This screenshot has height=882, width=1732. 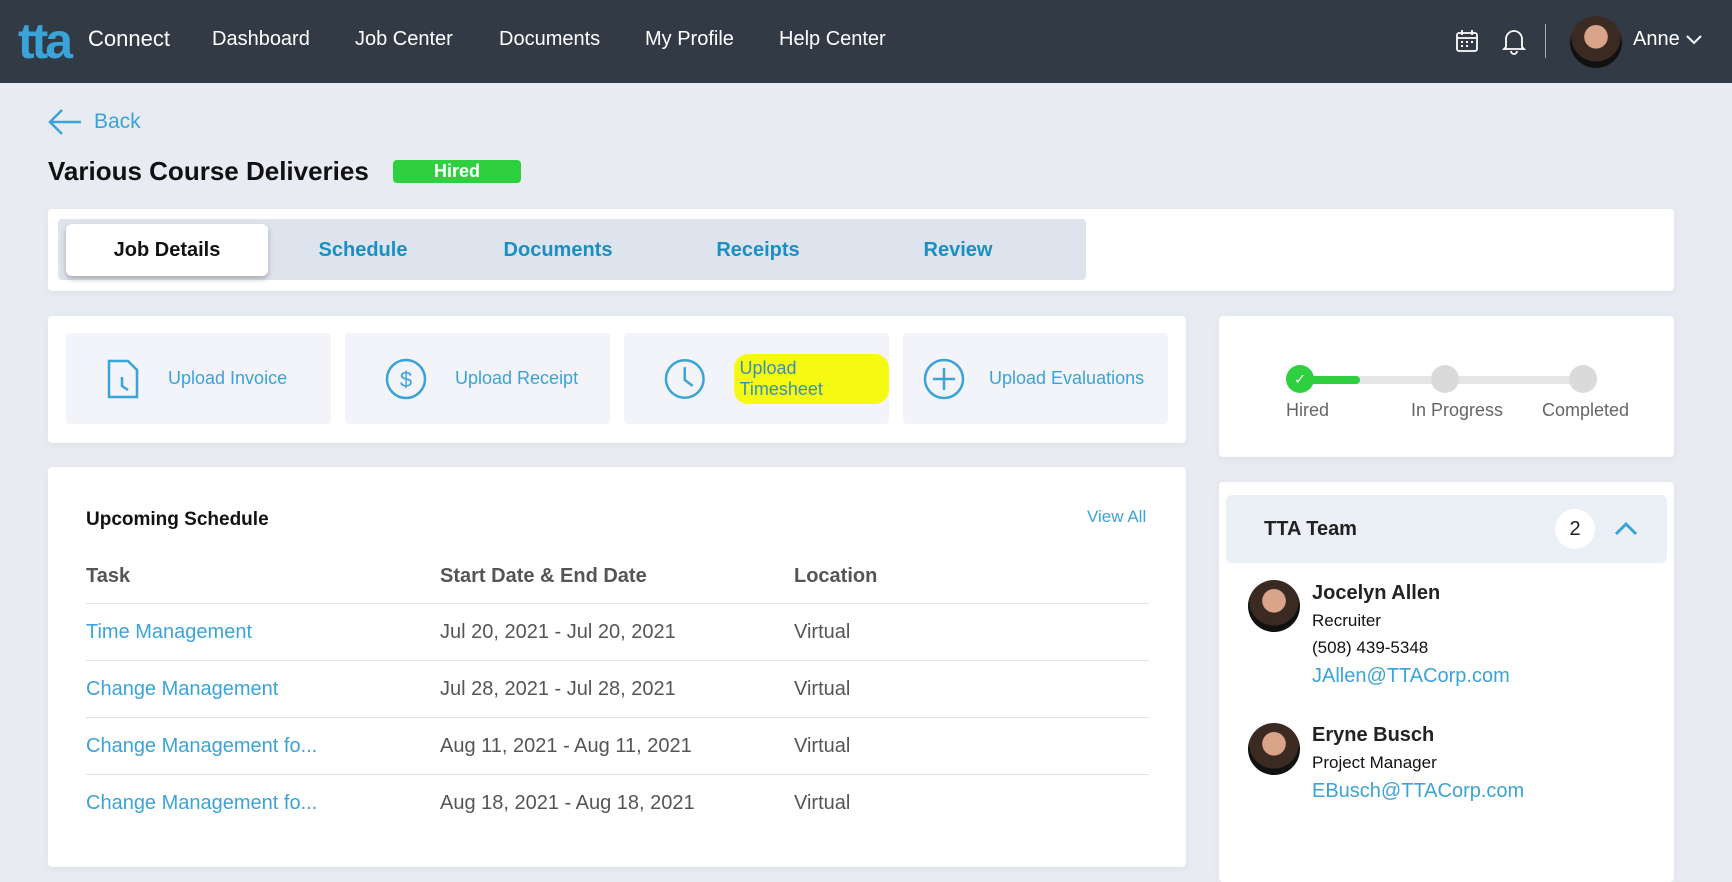 What do you see at coordinates (958, 250) in the screenshot?
I see `tab-review: Review` at bounding box center [958, 250].